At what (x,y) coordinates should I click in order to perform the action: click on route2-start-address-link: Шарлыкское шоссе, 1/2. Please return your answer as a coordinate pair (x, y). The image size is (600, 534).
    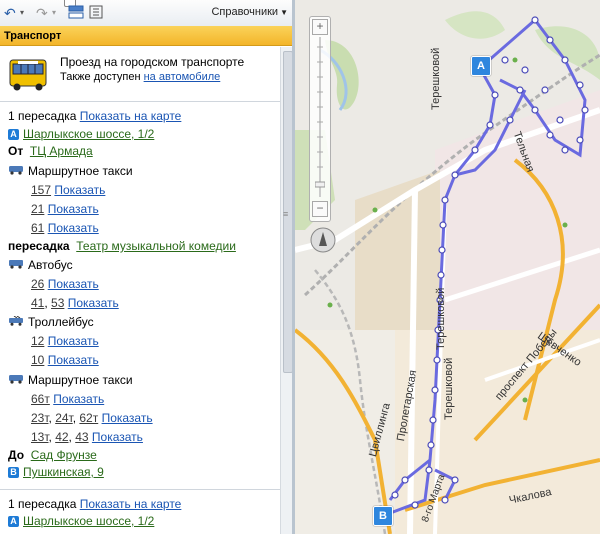
    Looking at the image, I should click on (88, 521).